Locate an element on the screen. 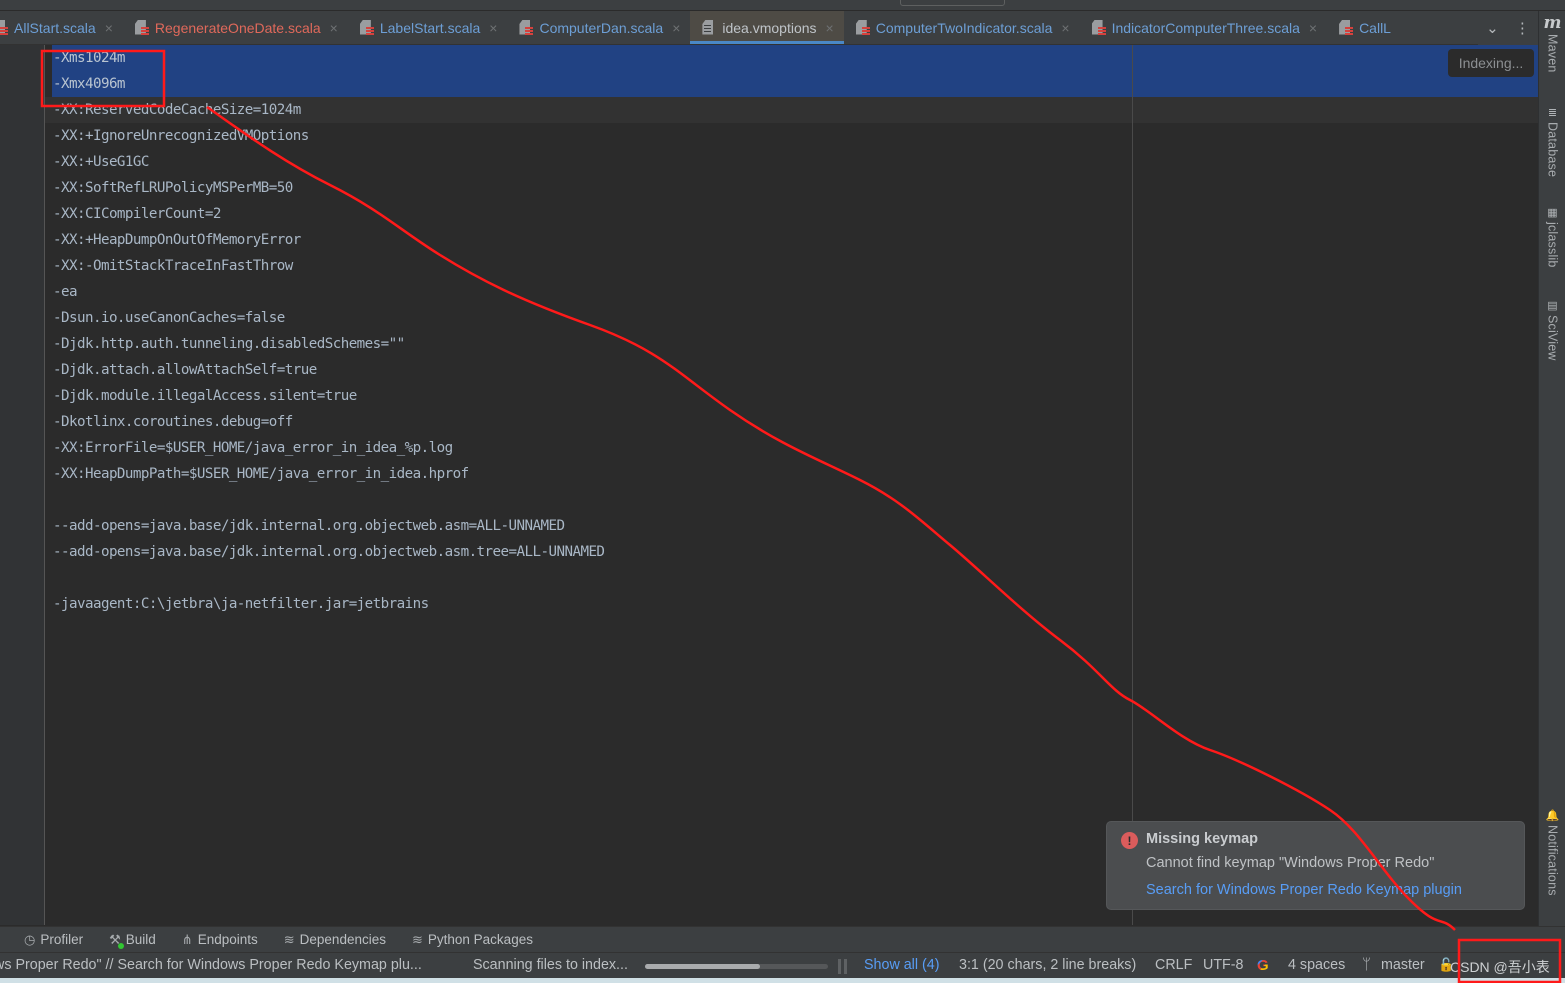  editor-tab: AllStart.scala × is located at coordinates (61, 27).